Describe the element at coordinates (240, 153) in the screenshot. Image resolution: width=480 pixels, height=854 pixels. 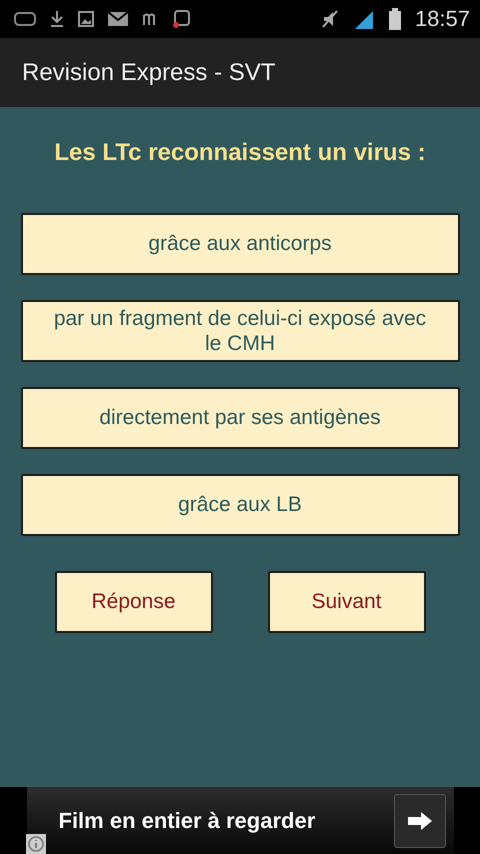
I see `question-text: Les LTc reconnaissent un virus :` at that location.